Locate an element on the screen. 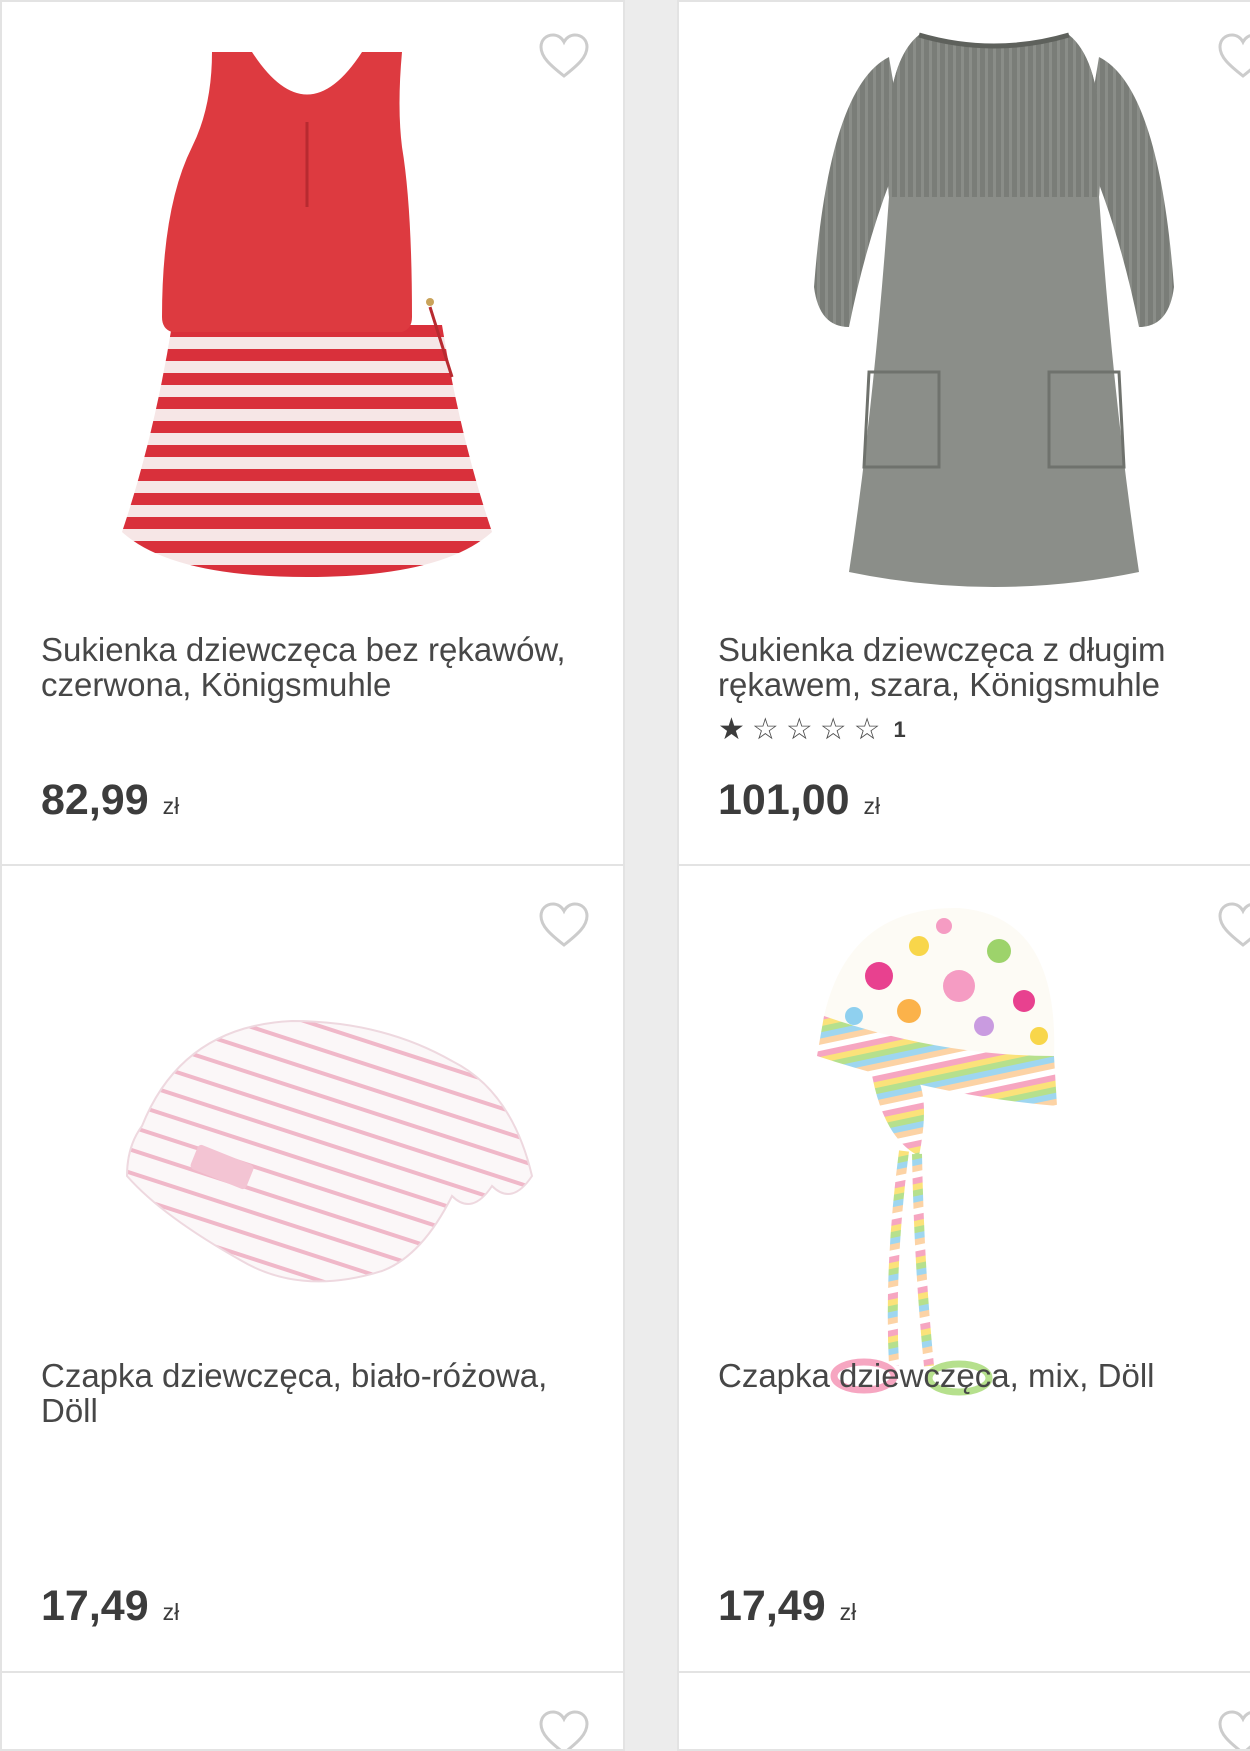  polka-dot-hat-image is located at coordinates (939, 1156).